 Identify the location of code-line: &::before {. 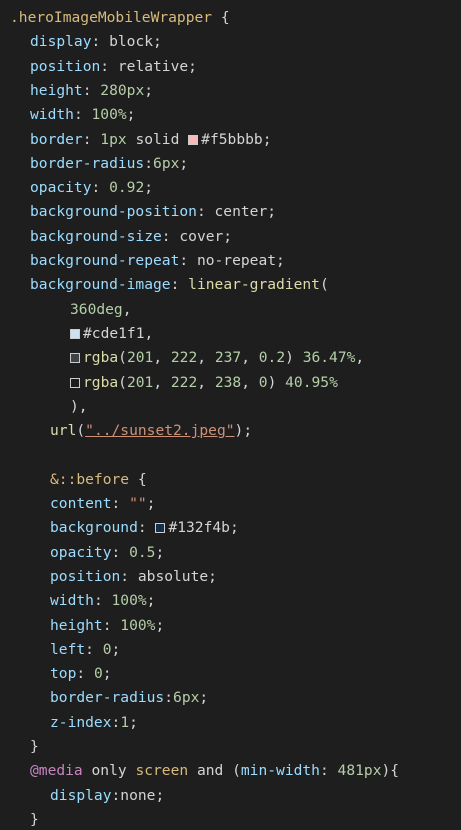
(98, 480).